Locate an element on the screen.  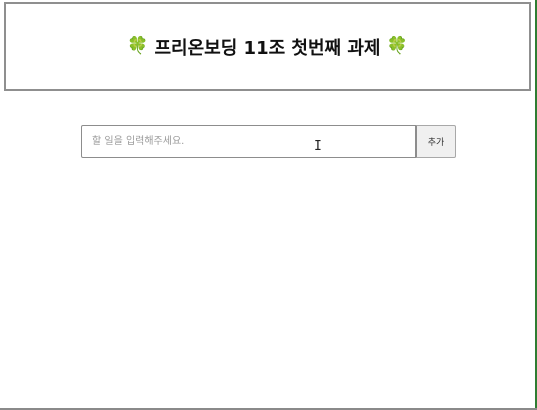
todo-form: 추가 is located at coordinates (268, 141).